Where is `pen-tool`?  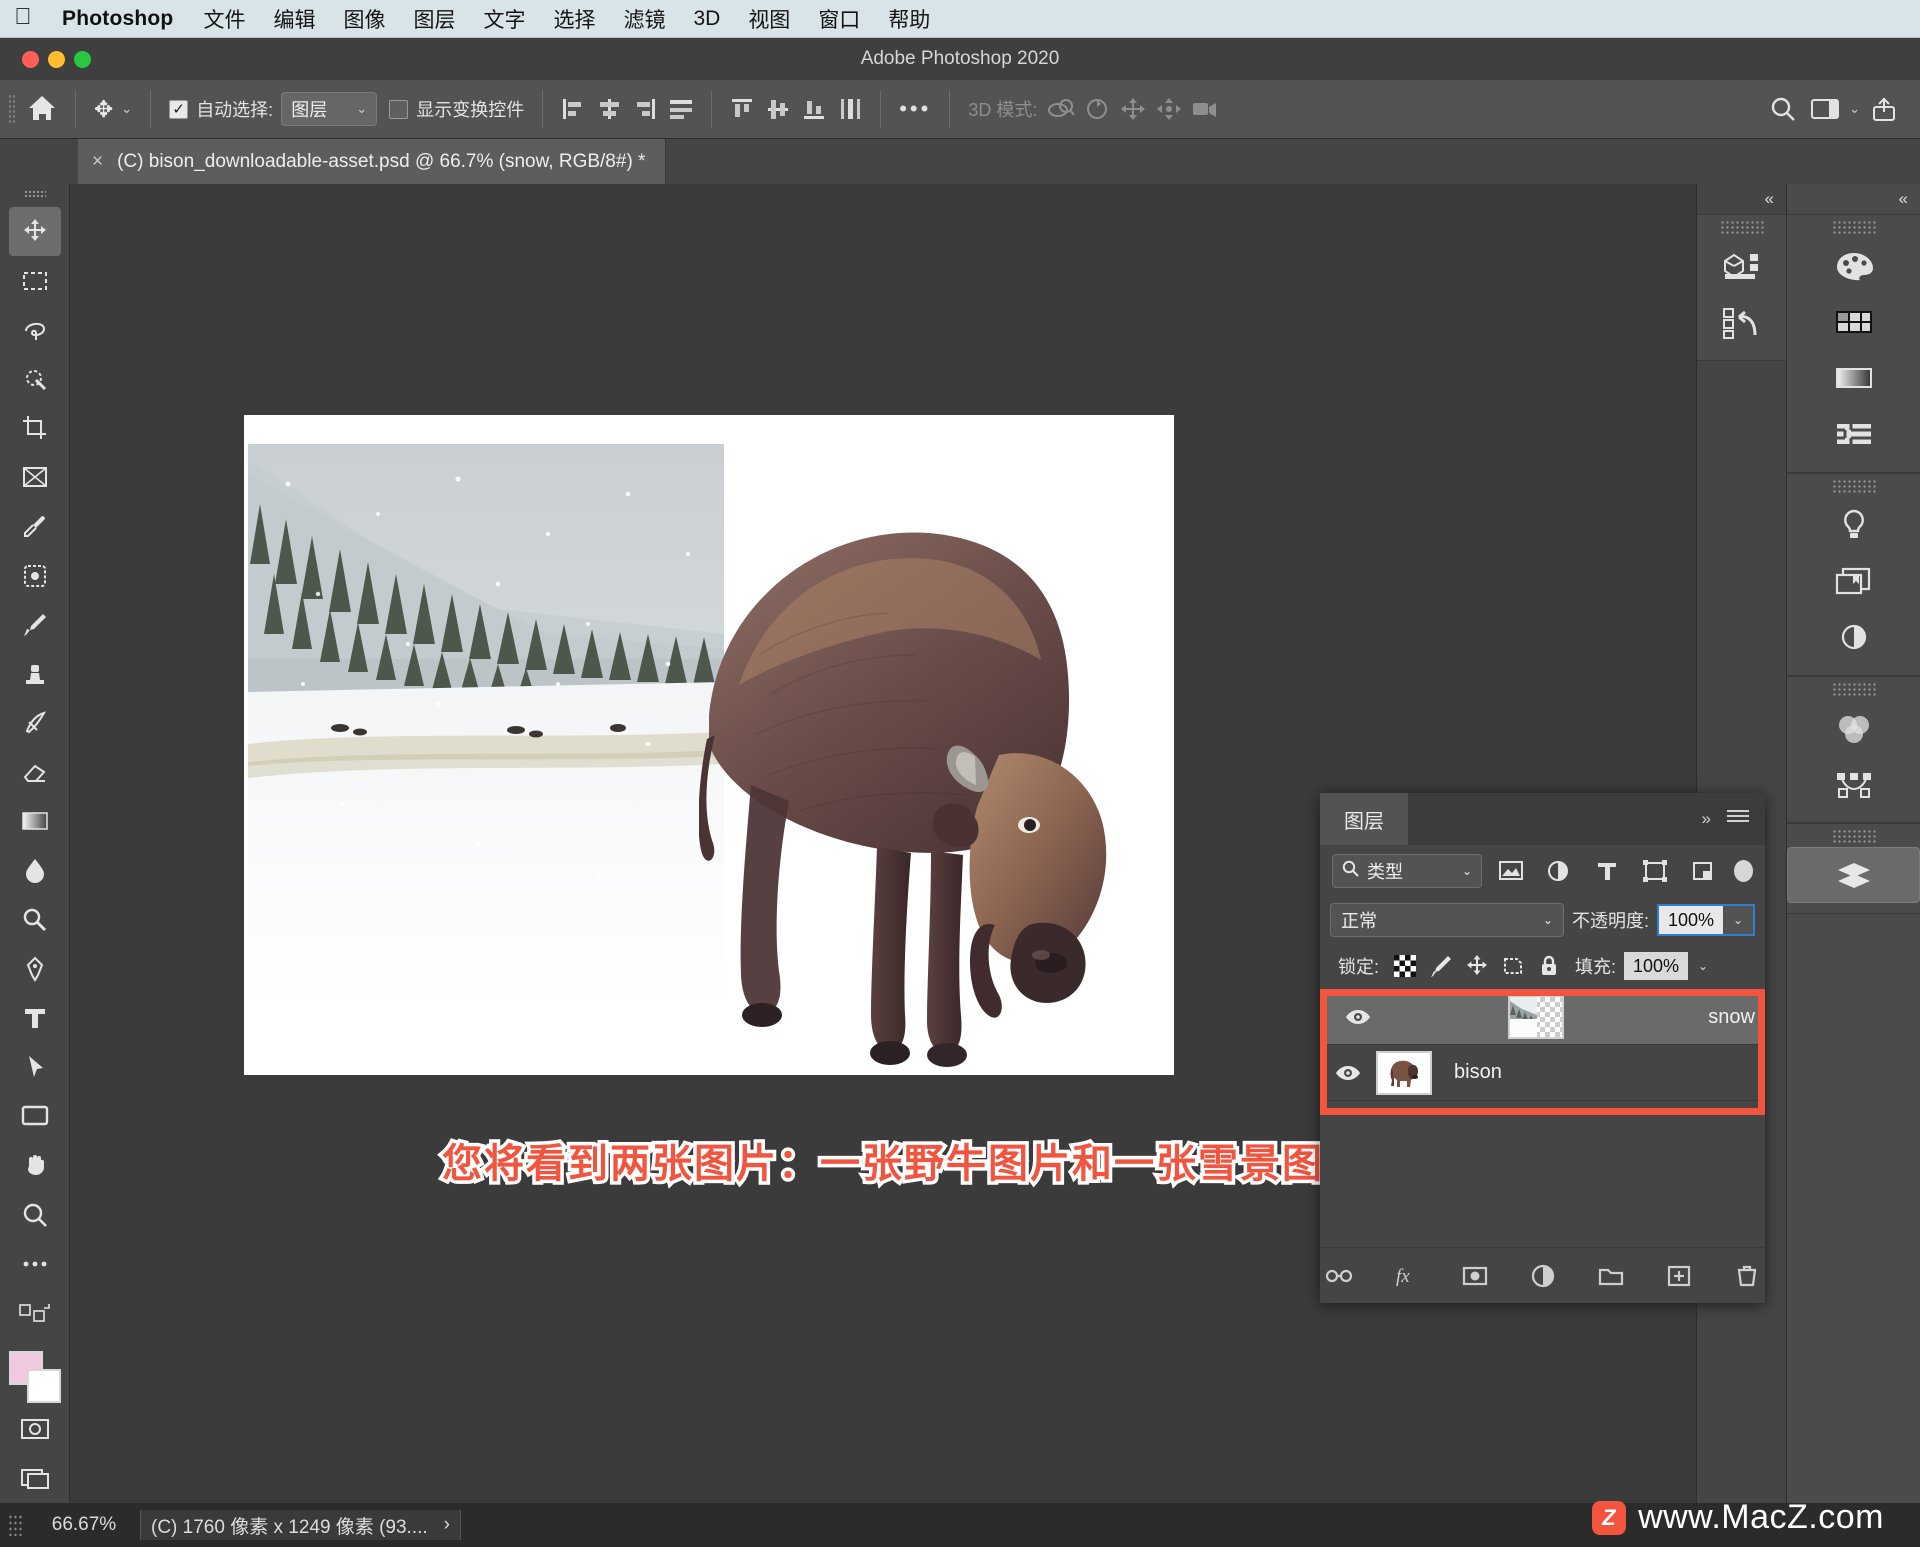
pen-tool is located at coordinates (35, 968).